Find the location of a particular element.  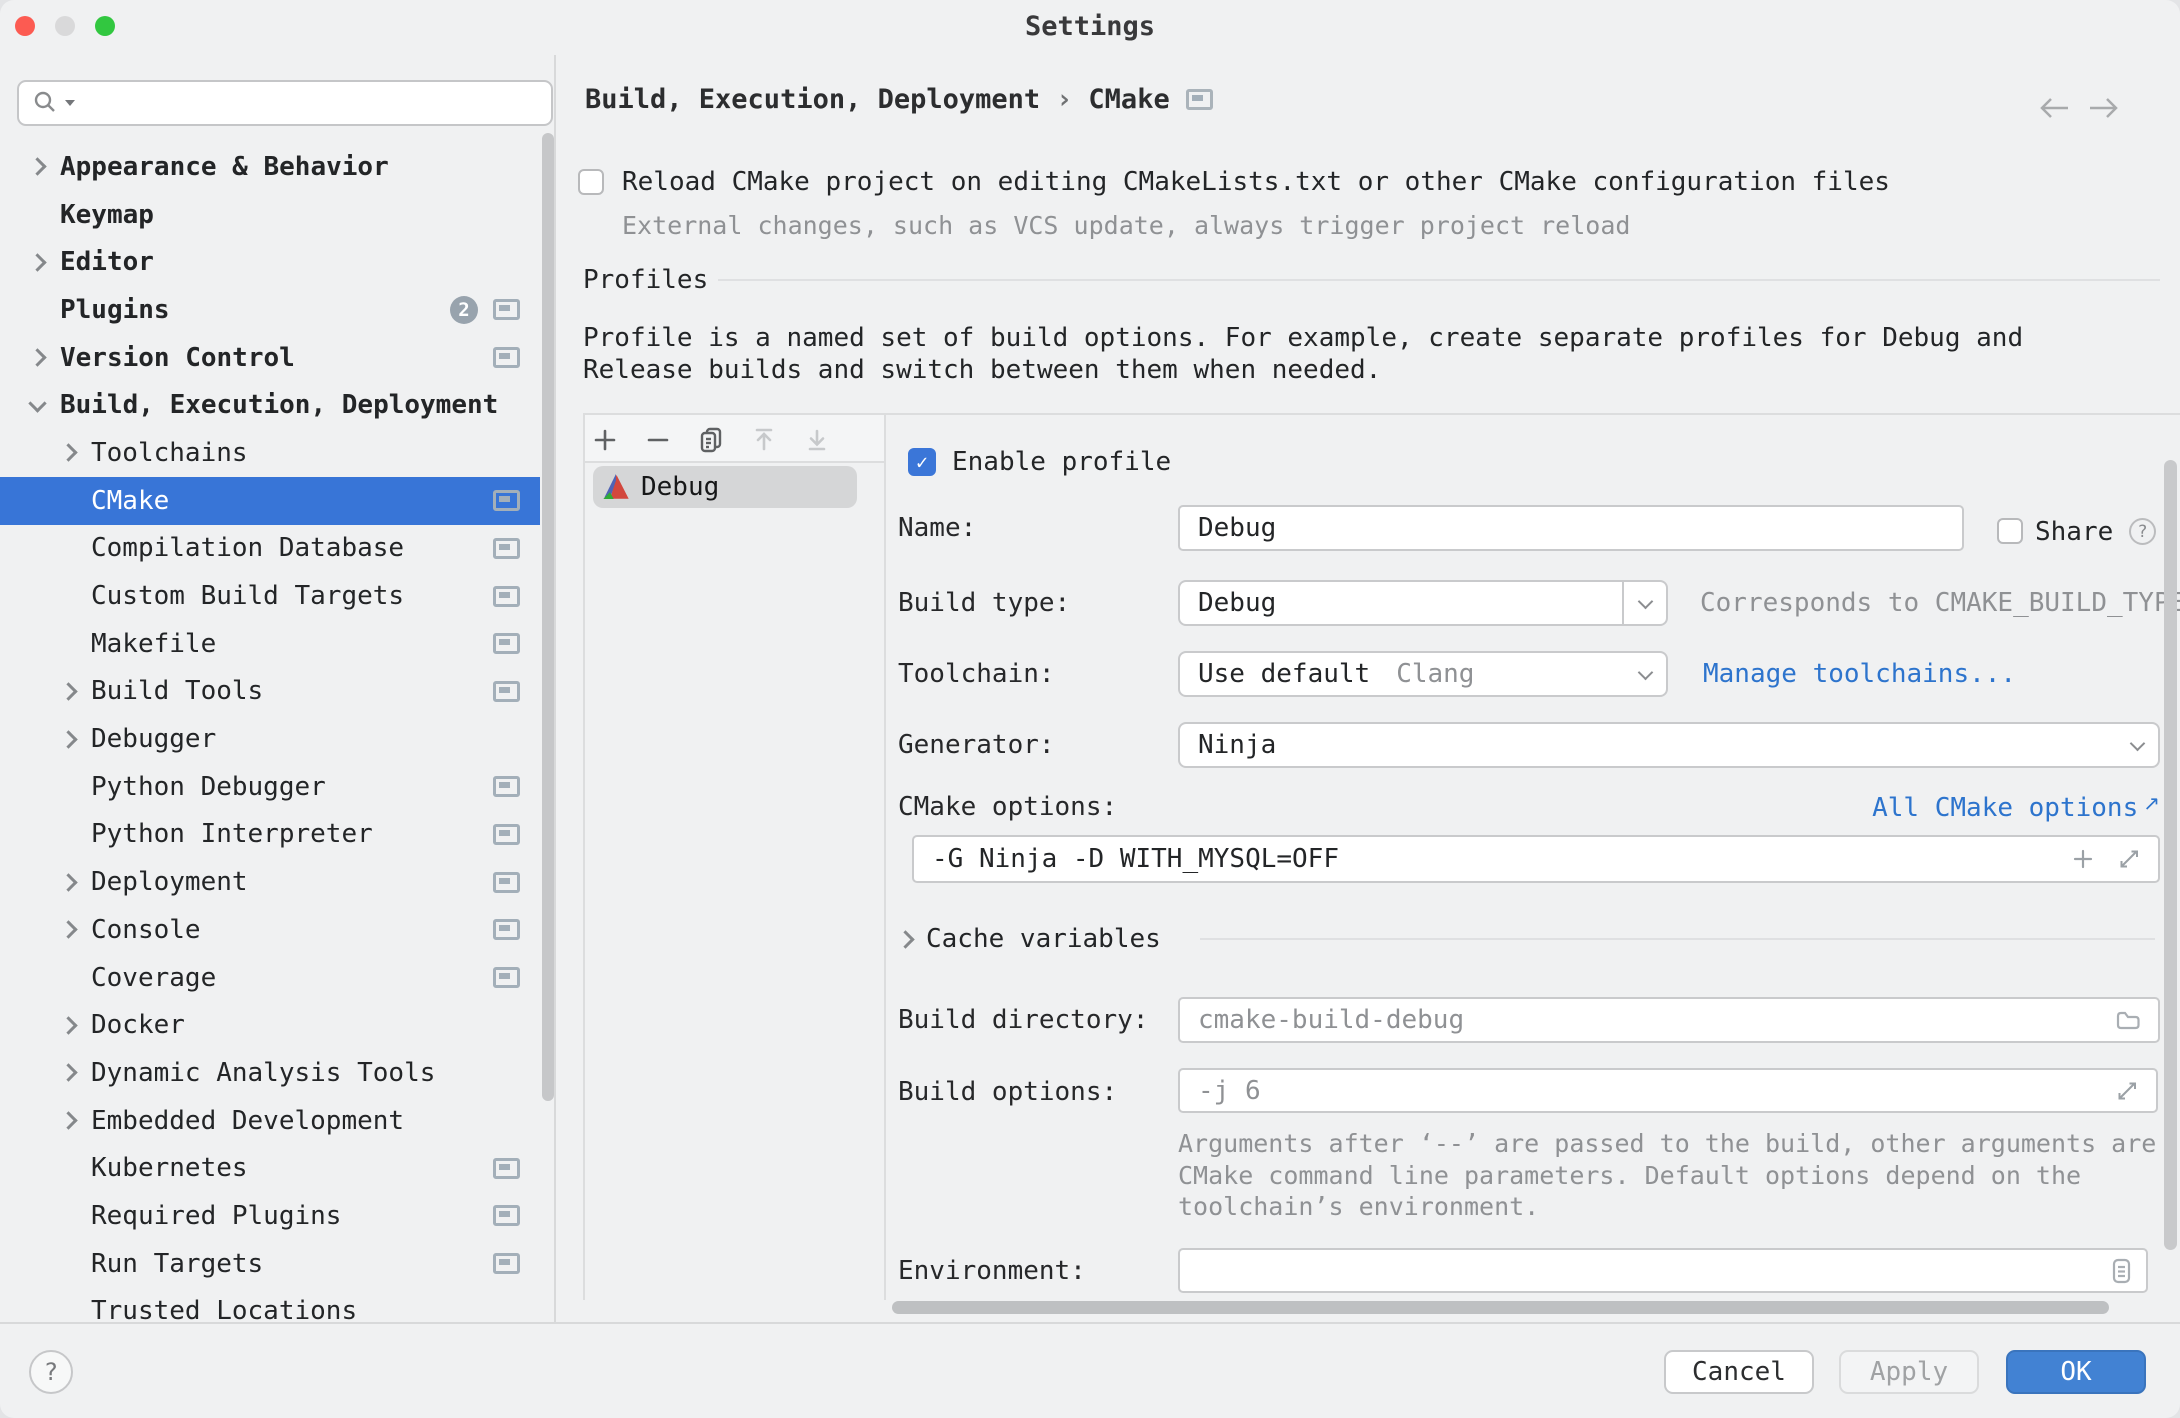

sidebar-item-label: Editor is located at coordinates (107, 262).